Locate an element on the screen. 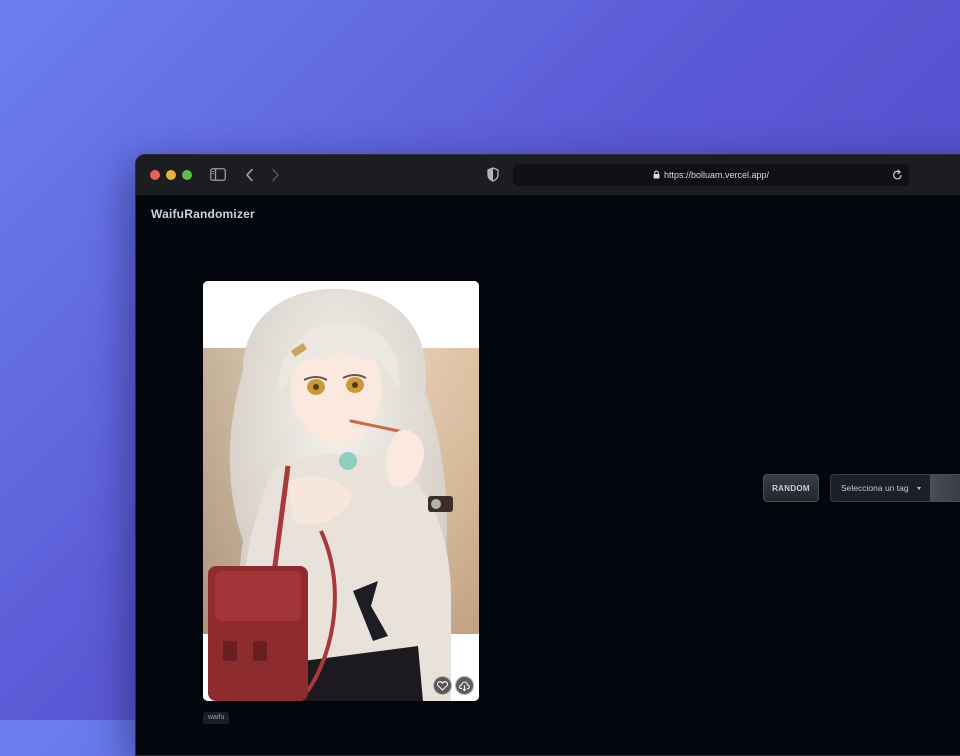 This screenshot has width=960, height=756. back-icon is located at coordinates (250, 175).